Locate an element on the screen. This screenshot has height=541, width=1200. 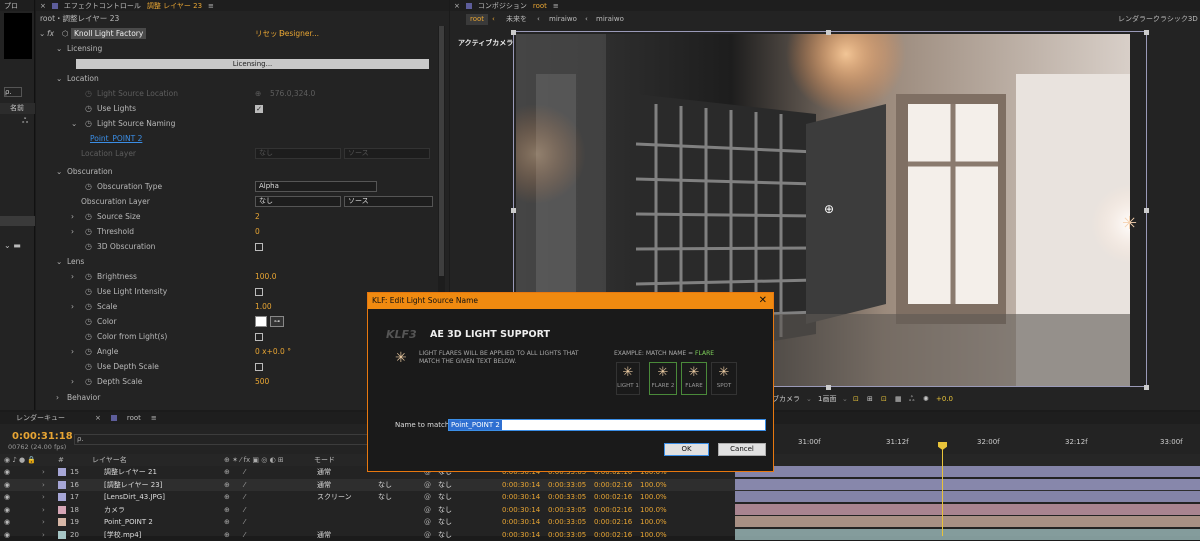
obscuration-3d-checkbox is located at coordinates (259, 247).